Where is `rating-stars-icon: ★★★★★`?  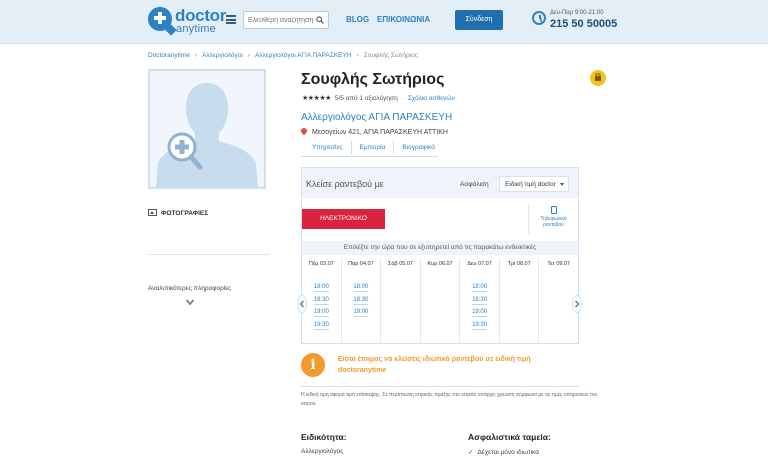
rating-stars-icon: ★★★★★ is located at coordinates (316, 98).